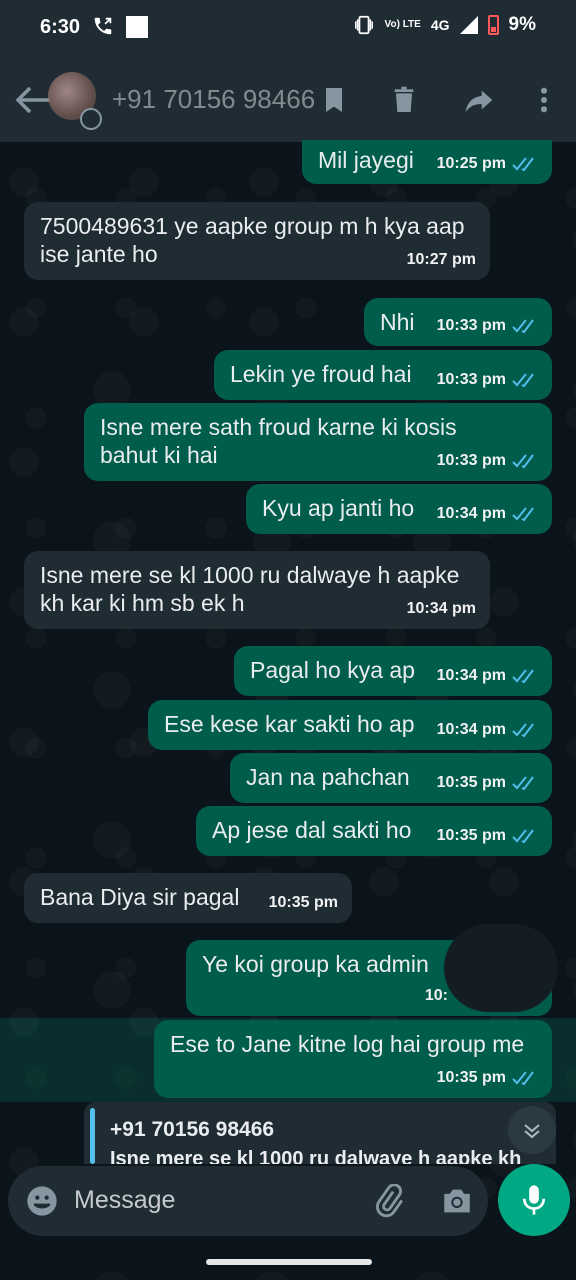 Image resolution: width=576 pixels, height=1280 pixels. What do you see at coordinates (493, 25) in the screenshot?
I see `battery-icon` at bounding box center [493, 25].